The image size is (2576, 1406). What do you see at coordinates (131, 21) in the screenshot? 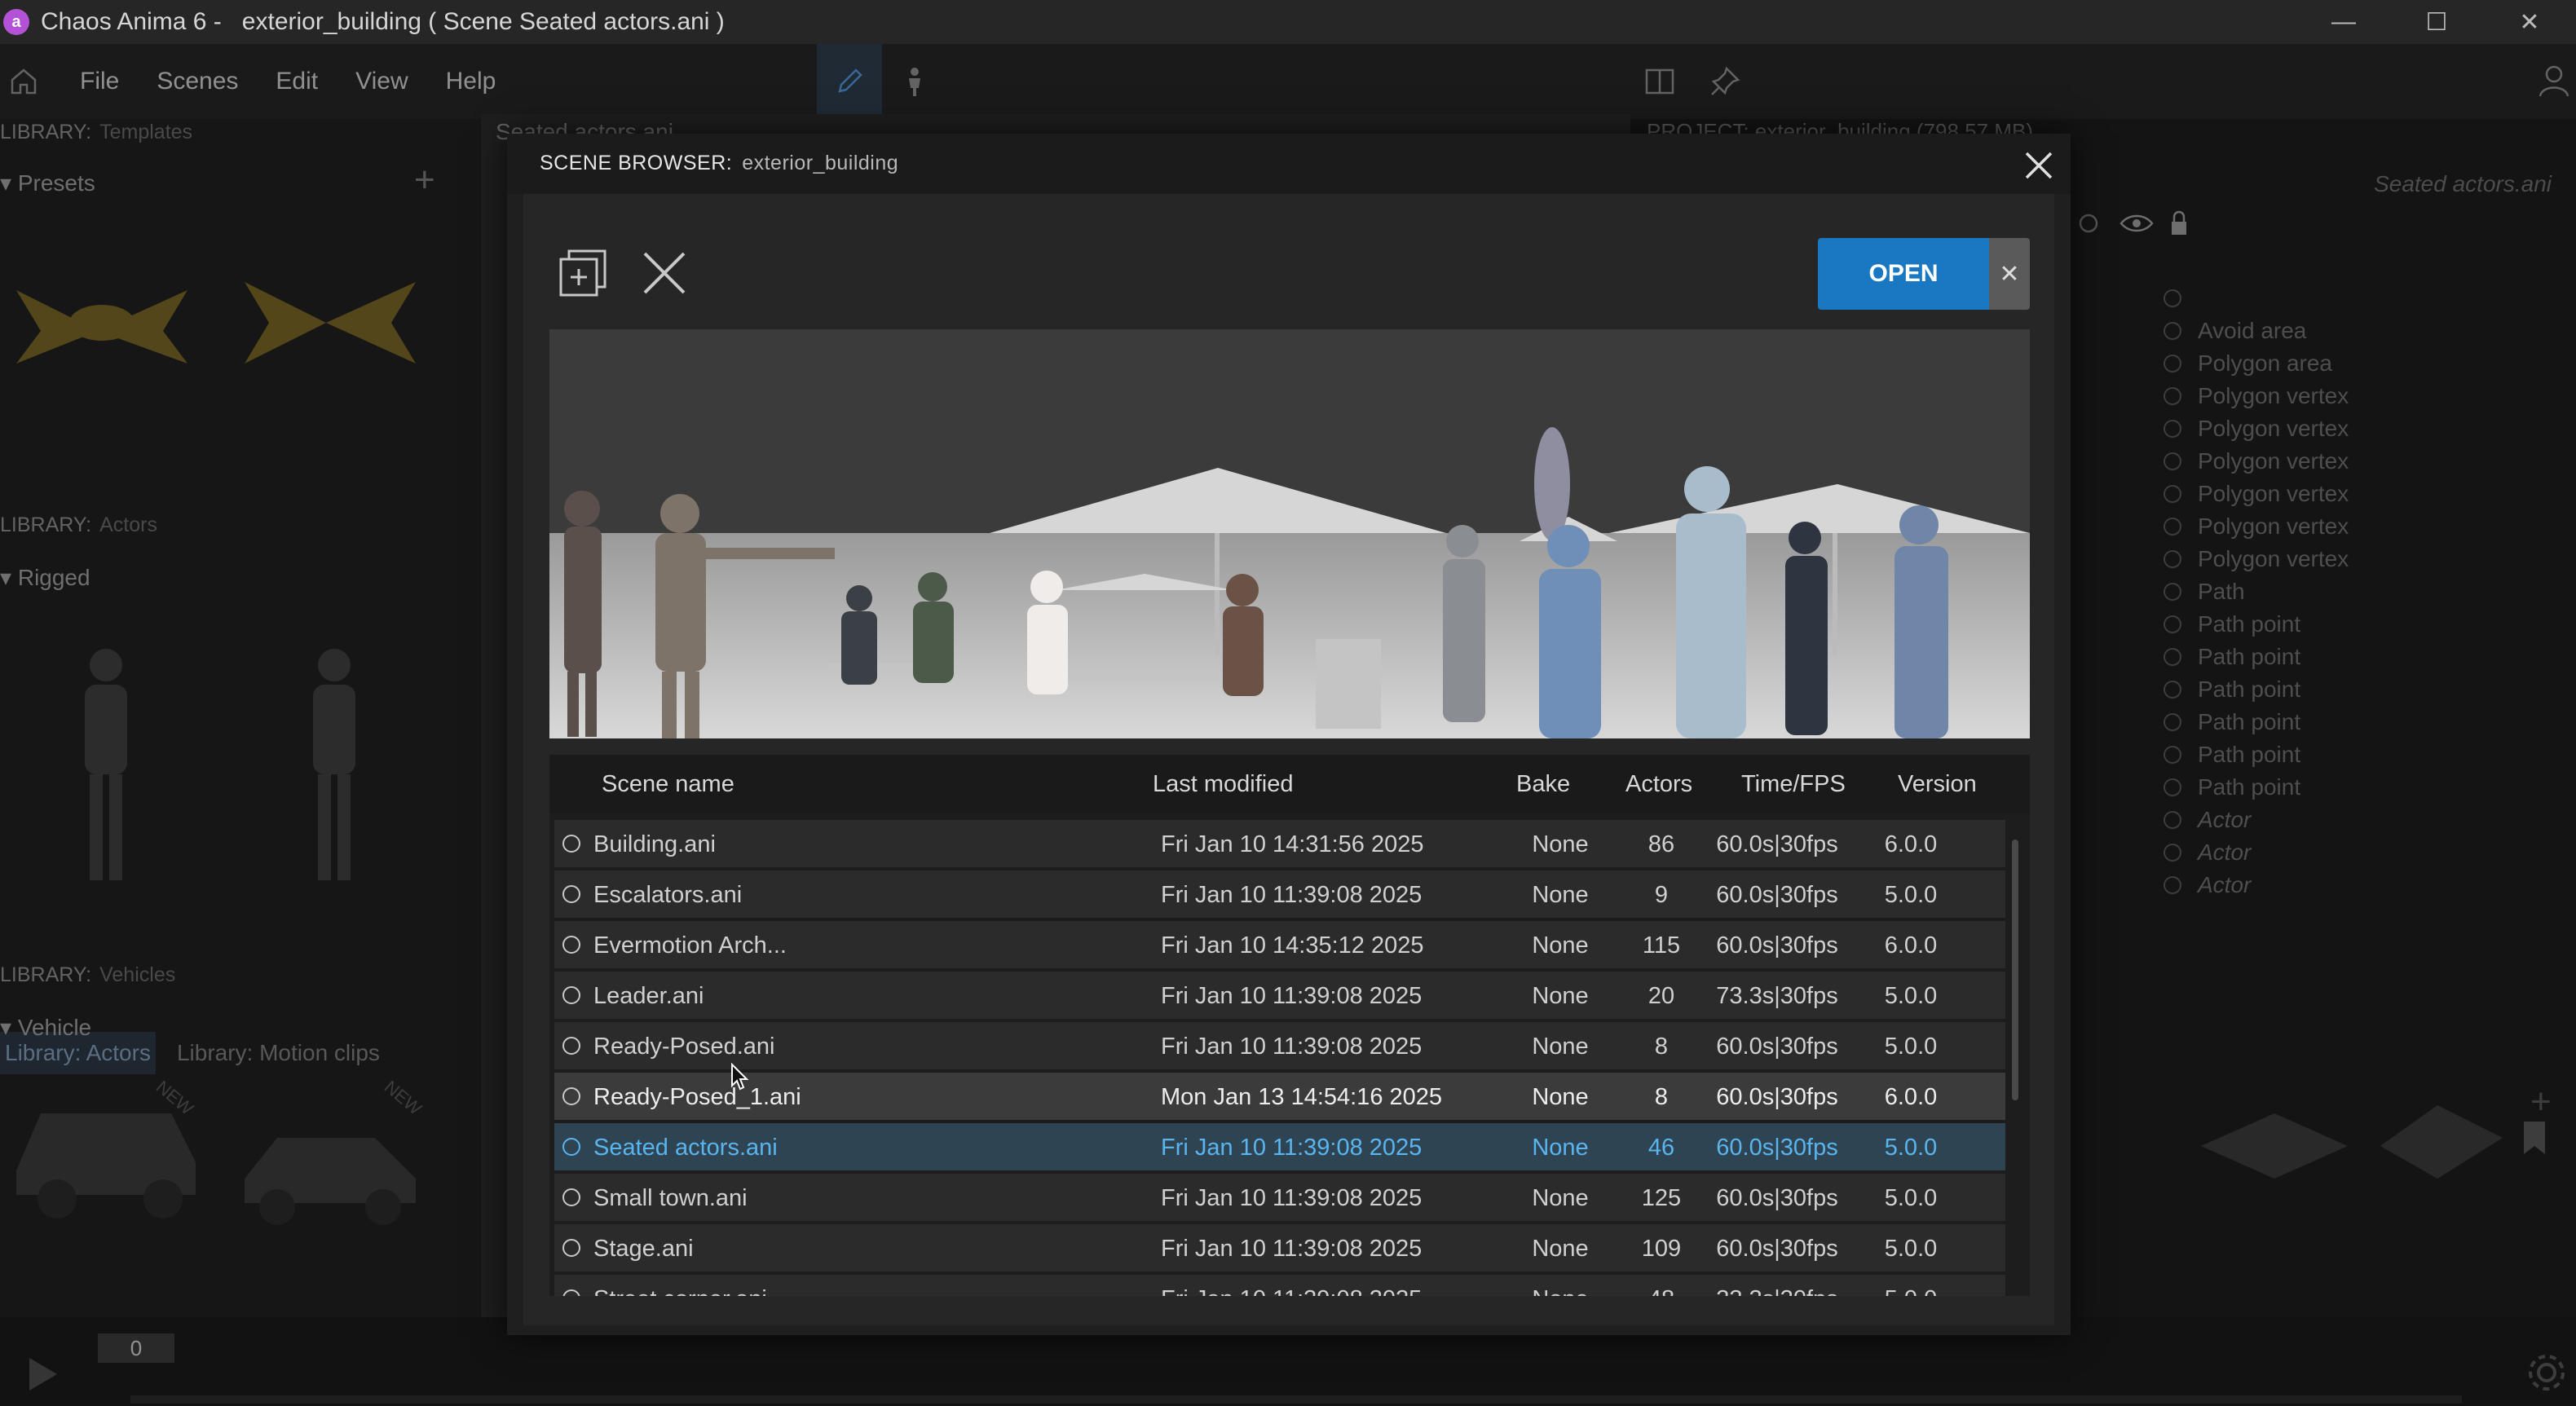
I see `app-title: Chaos Anima 6 -` at bounding box center [131, 21].